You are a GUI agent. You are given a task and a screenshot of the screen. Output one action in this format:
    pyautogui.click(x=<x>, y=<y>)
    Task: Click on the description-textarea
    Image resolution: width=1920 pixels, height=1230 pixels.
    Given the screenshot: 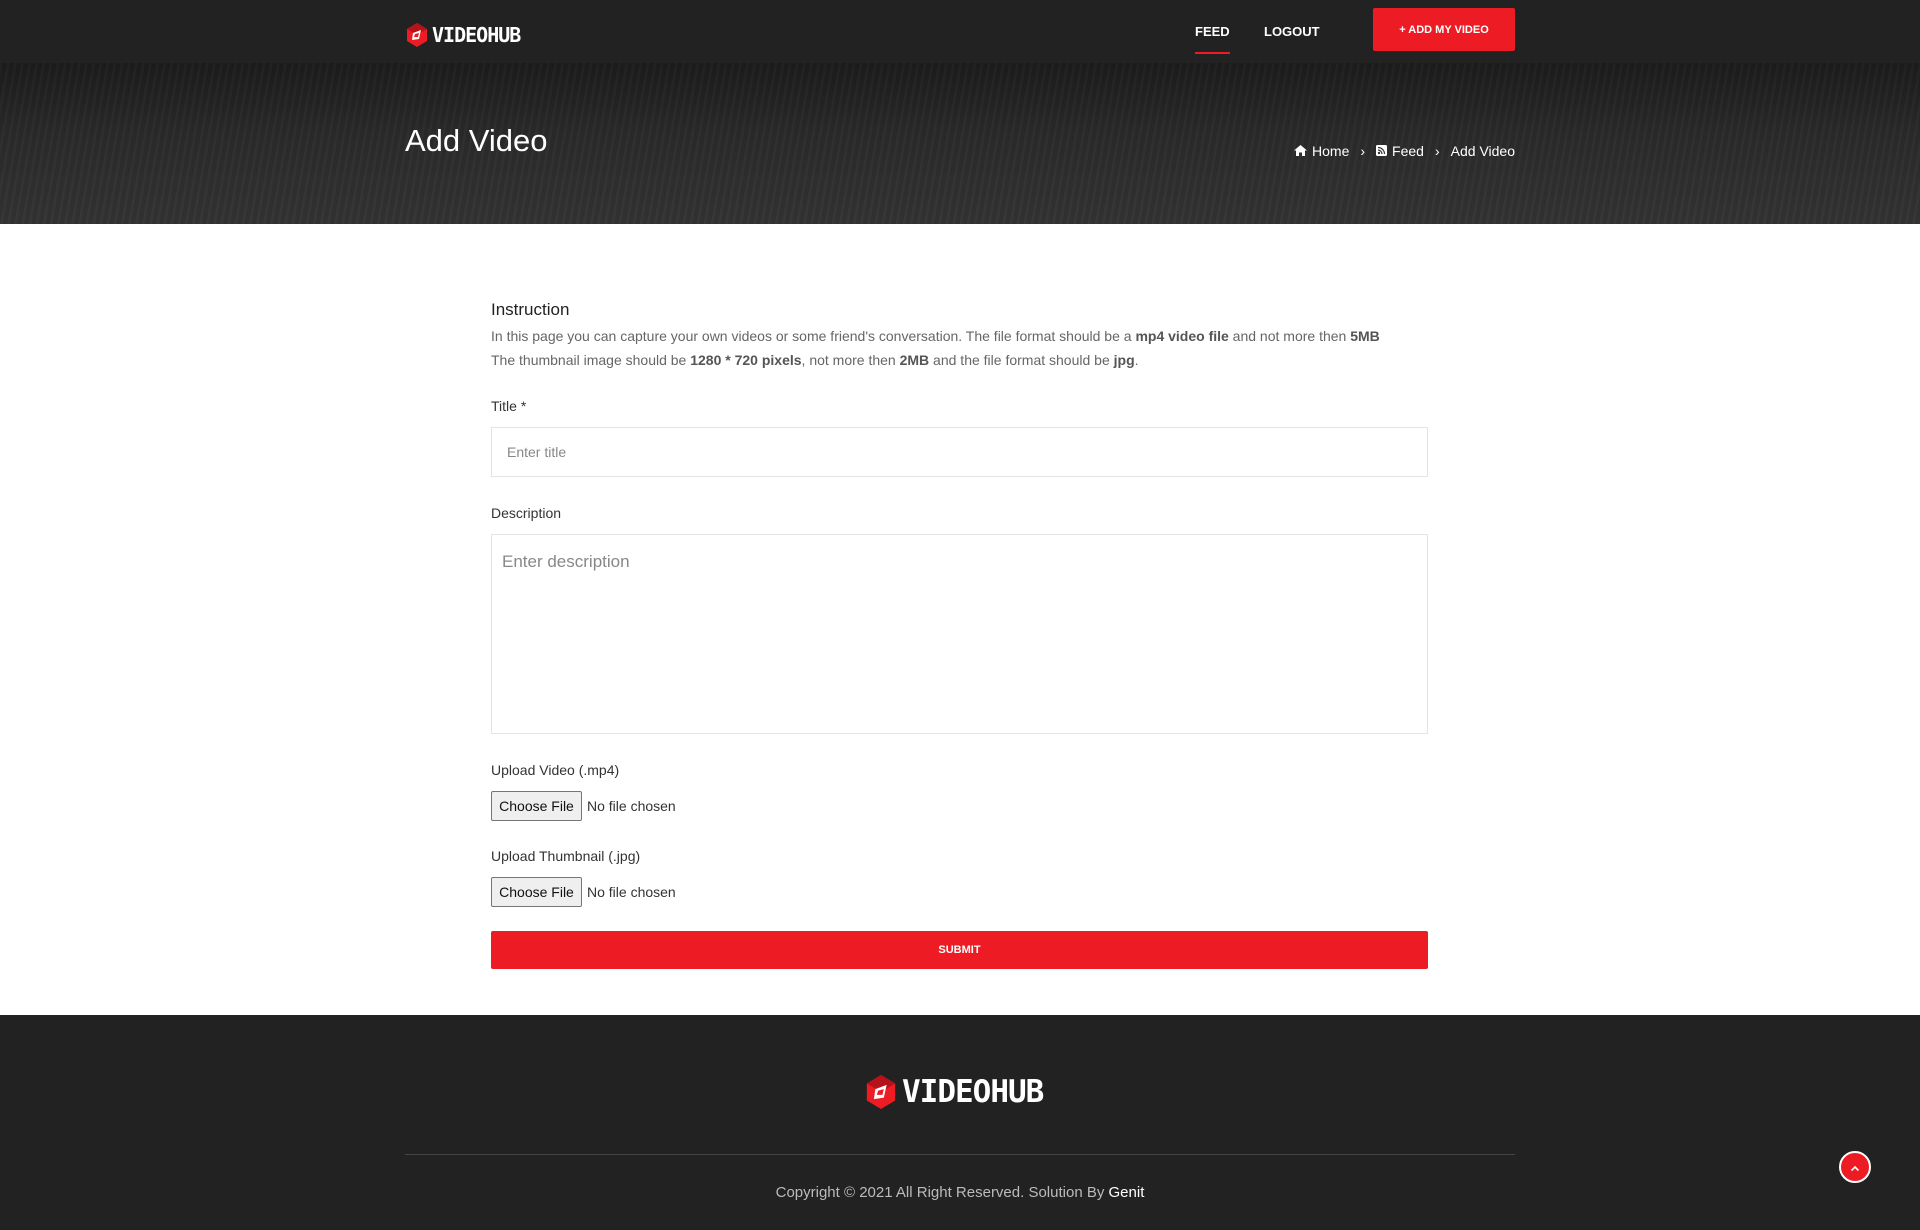 What is the action you would take?
    pyautogui.click(x=959, y=634)
    